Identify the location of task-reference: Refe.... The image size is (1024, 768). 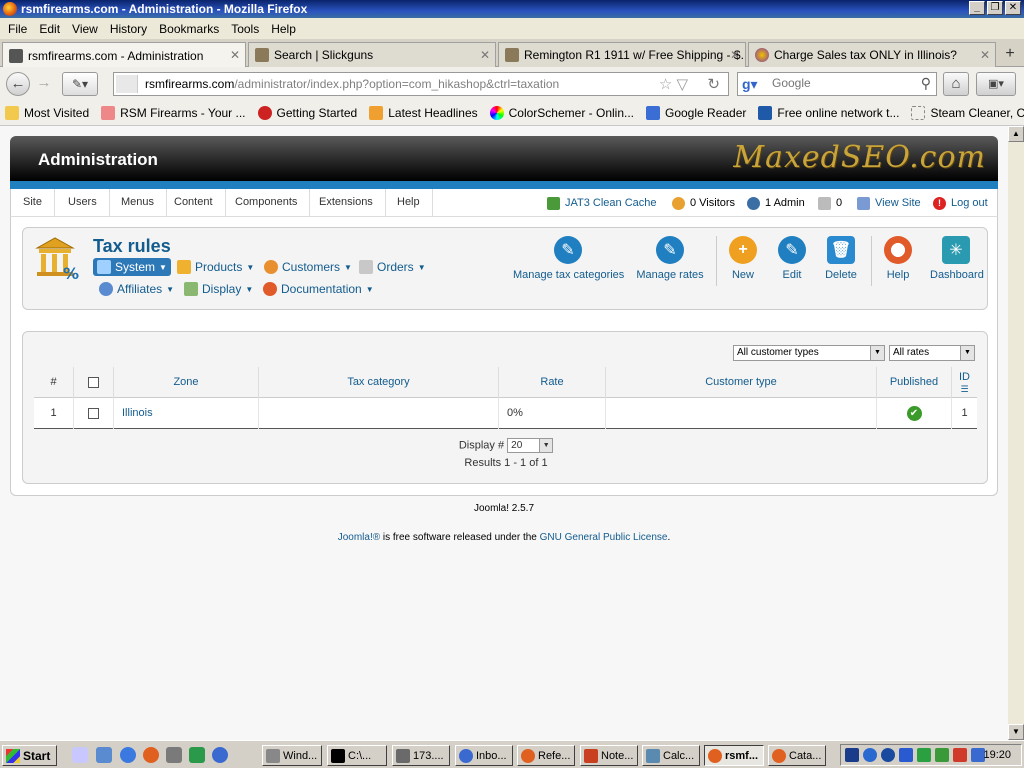
(546, 755).